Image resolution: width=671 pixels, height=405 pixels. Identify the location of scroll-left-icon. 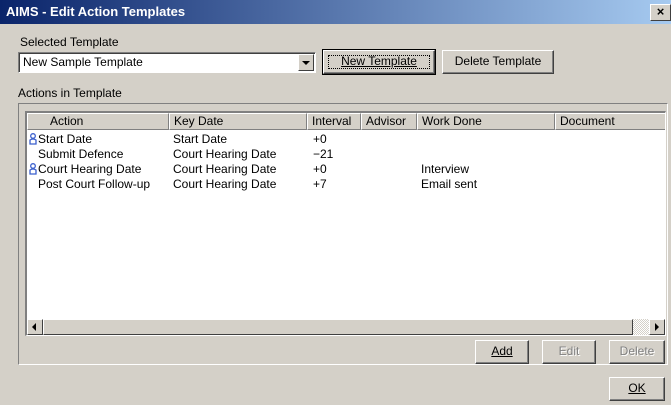
(35, 327).